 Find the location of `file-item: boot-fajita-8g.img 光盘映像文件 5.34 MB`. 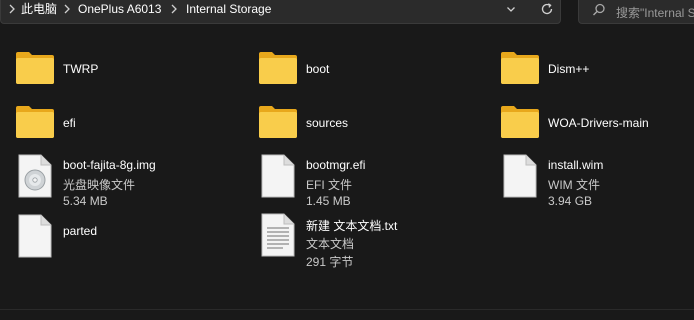

file-item: boot-fajita-8g.img 光盘映像文件 5.34 MB is located at coordinates (115, 181).